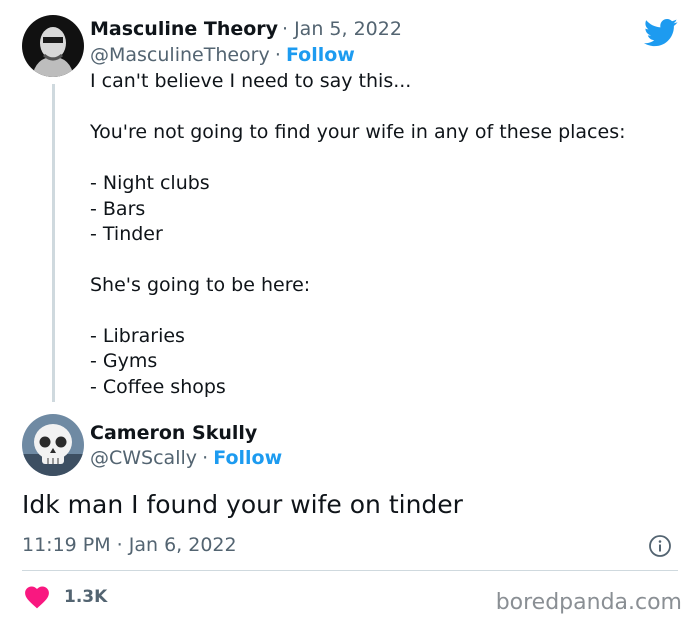  I want to click on heart-icon, so click(37, 597).